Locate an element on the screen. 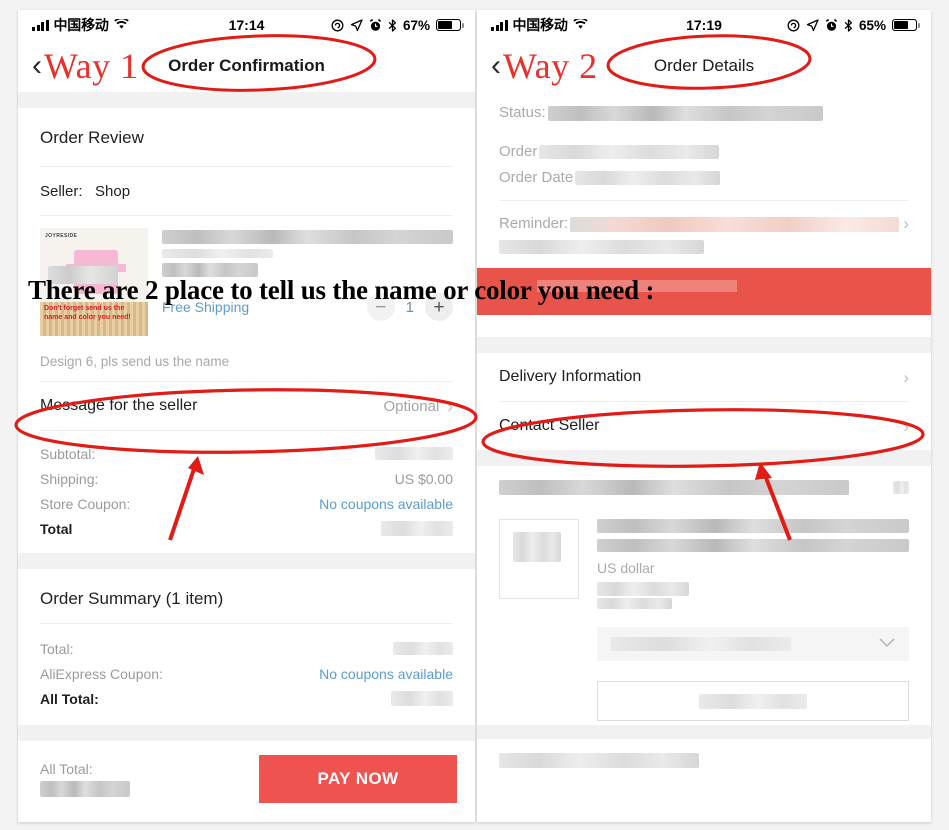 This screenshot has height=830, width=949. pay-now-button: PAY NOW is located at coordinates (358, 779).